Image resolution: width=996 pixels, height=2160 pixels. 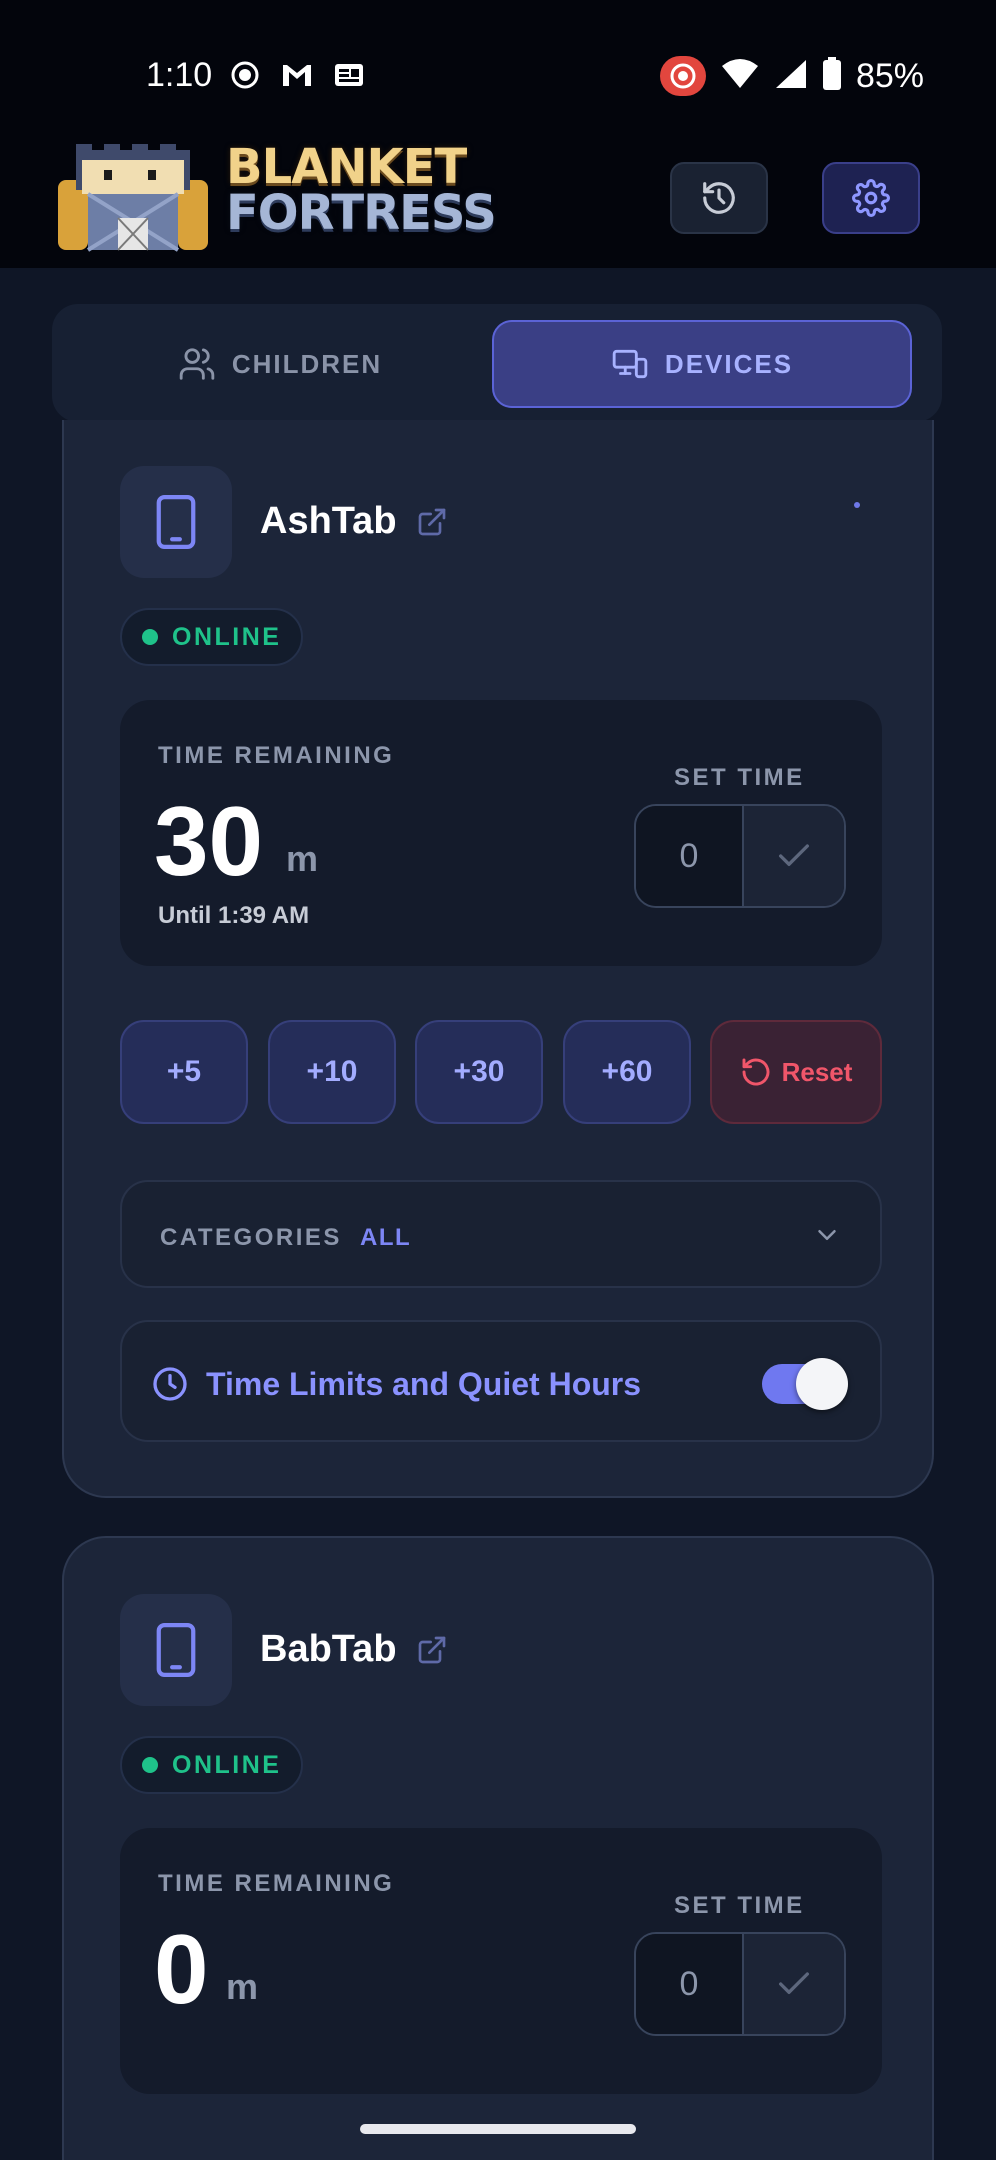 What do you see at coordinates (170, 1384) in the screenshot?
I see `clock-icon` at bounding box center [170, 1384].